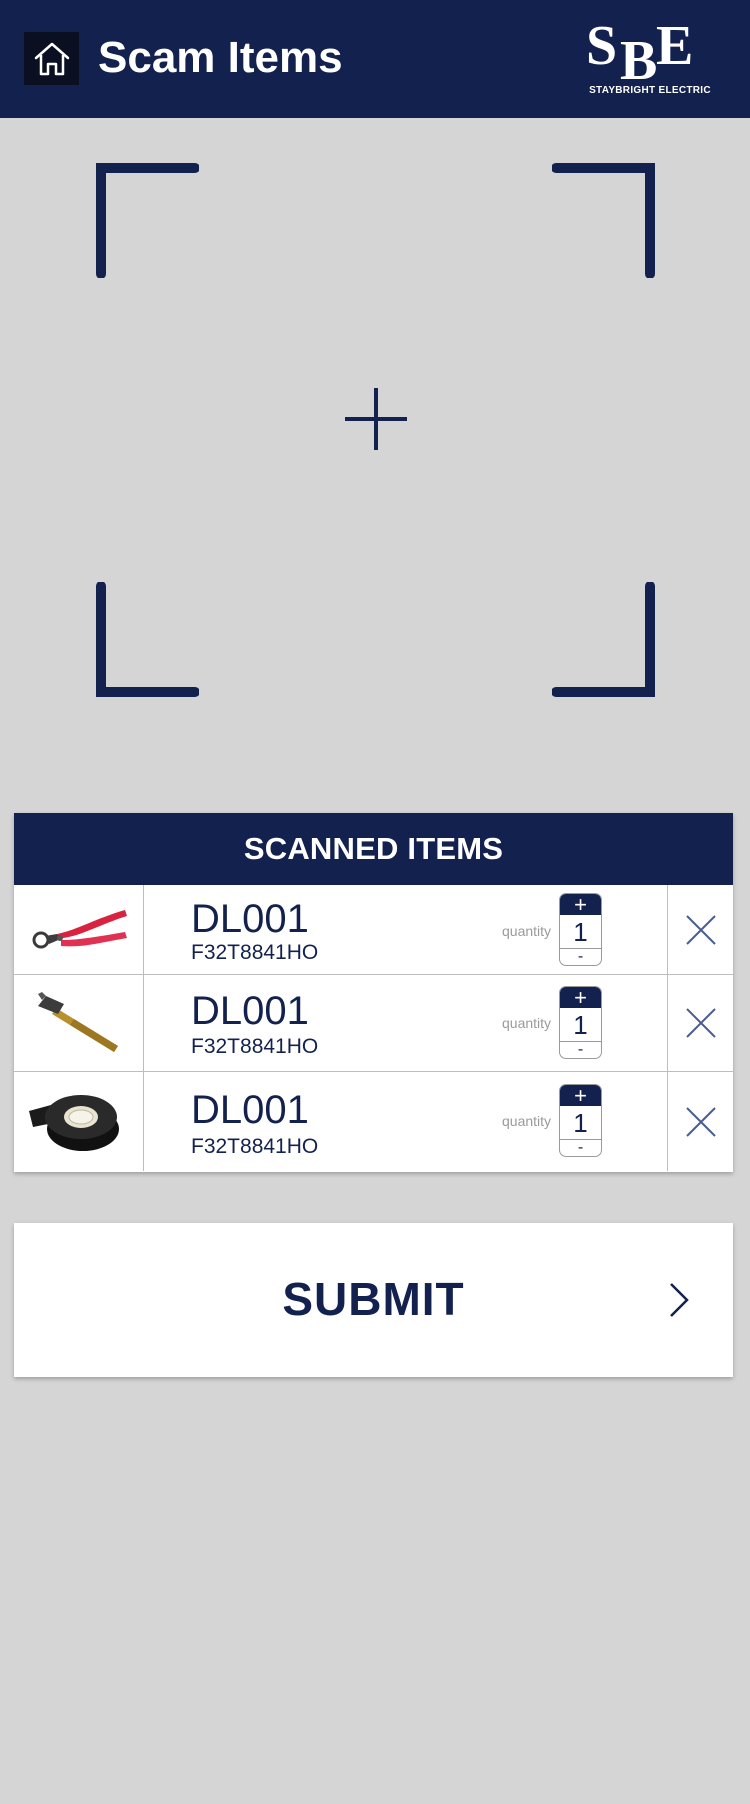 The width and height of the screenshot is (750, 1804). Describe the element at coordinates (73, 1122) in the screenshot. I see `electrical-tape-icon` at that location.